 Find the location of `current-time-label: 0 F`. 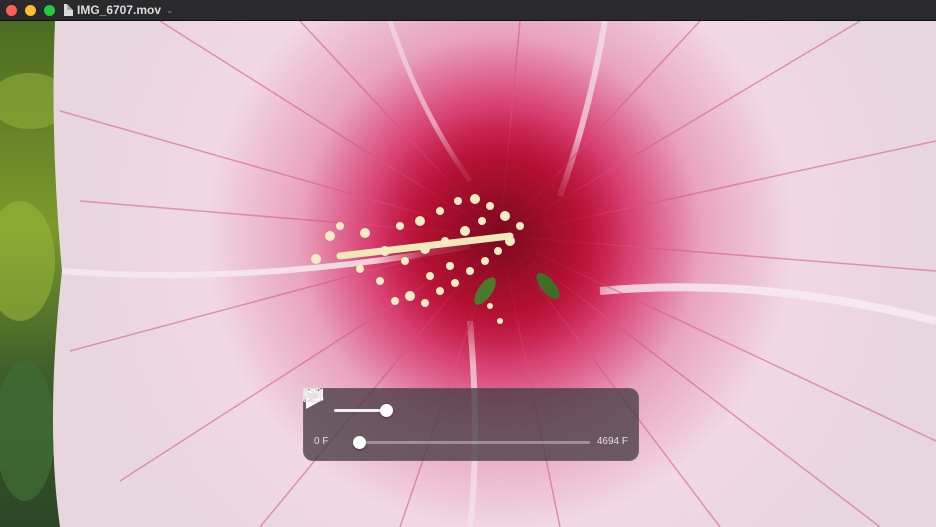

current-time-label: 0 F is located at coordinates (321, 441).